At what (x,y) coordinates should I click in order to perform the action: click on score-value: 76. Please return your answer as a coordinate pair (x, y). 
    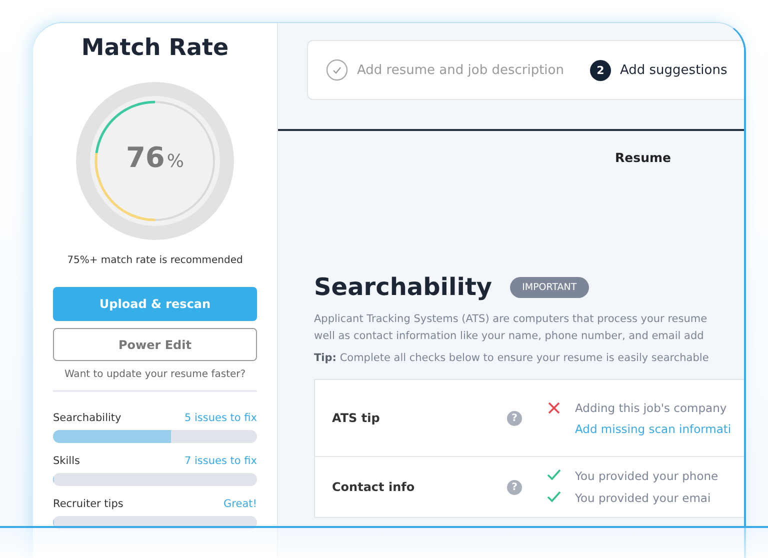
    Looking at the image, I should click on (145, 157).